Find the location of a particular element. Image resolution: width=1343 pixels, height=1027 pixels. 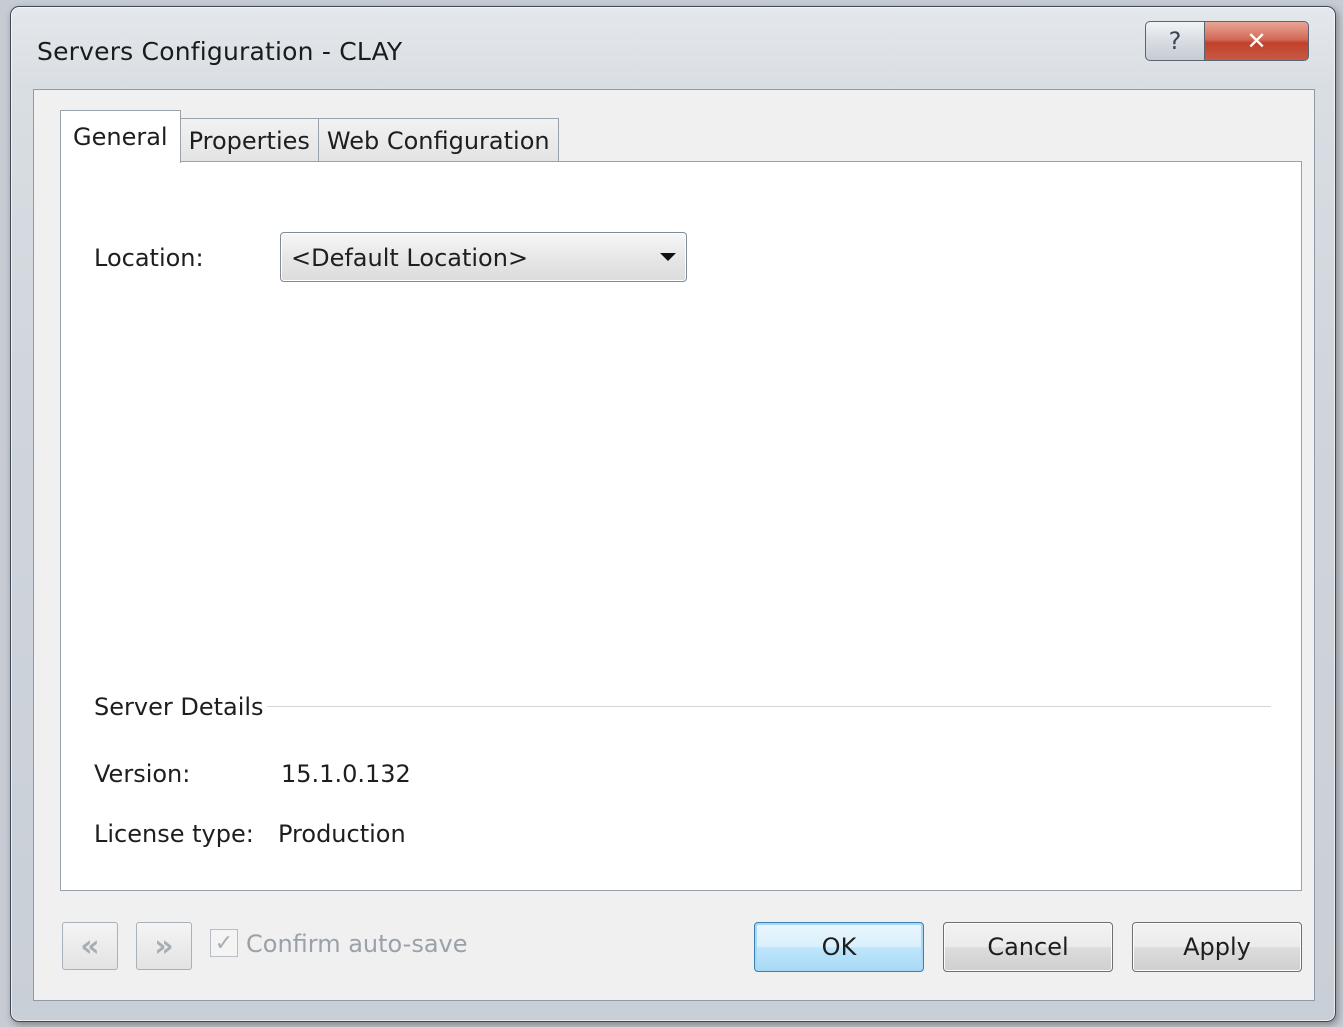

double-chevron-left-icon: « is located at coordinates (90, 946).